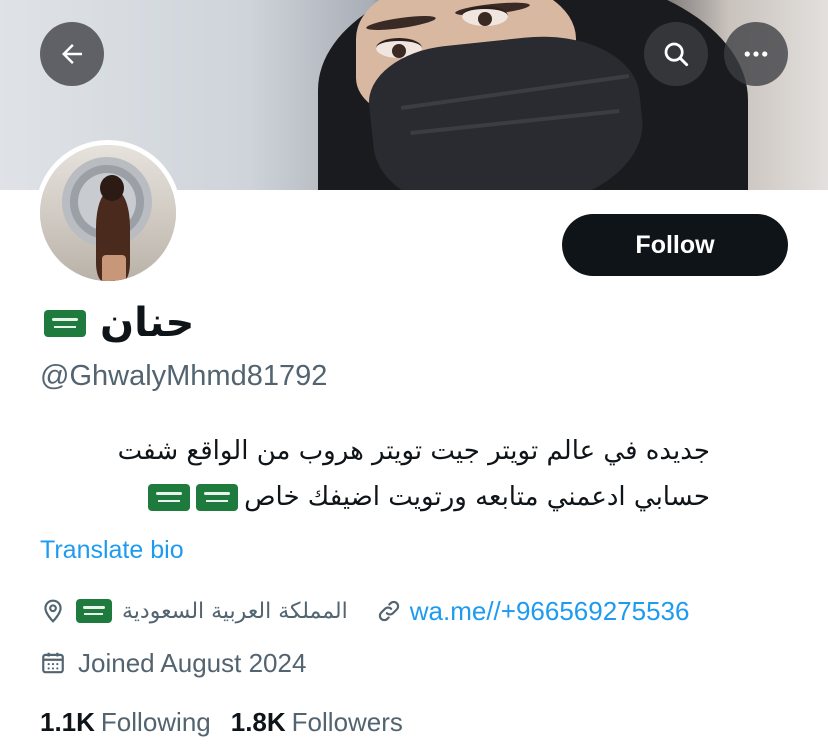 This screenshot has width=828, height=745. What do you see at coordinates (53, 663) in the screenshot?
I see `calendar-icon` at bounding box center [53, 663].